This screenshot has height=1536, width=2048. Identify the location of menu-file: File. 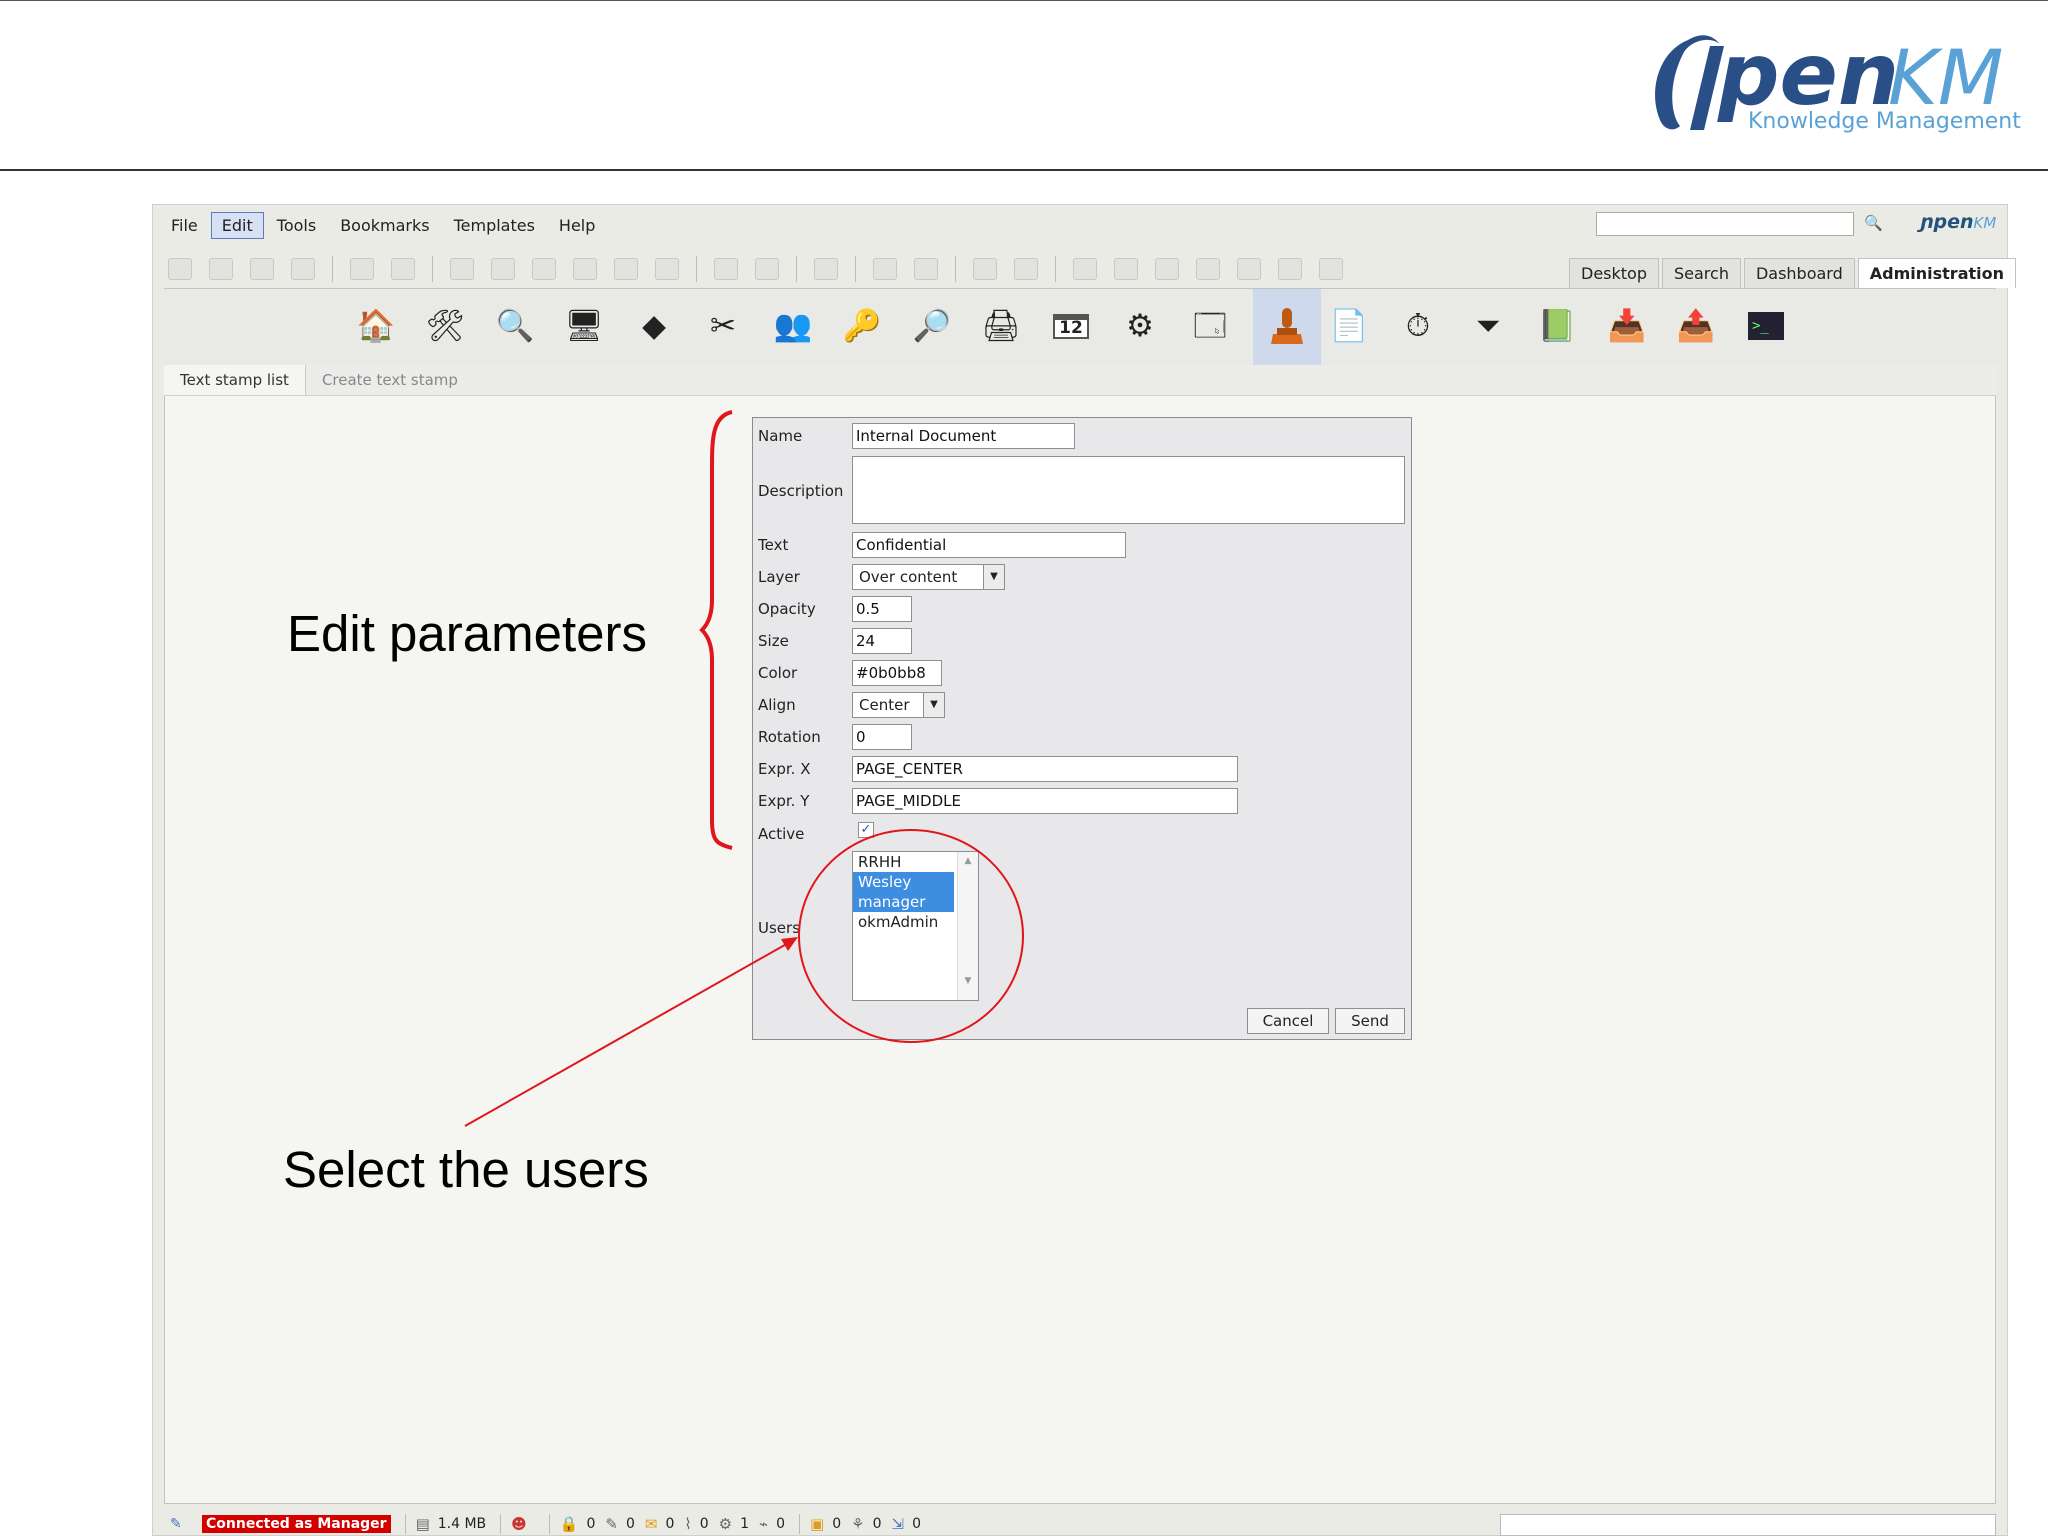
(184, 225).